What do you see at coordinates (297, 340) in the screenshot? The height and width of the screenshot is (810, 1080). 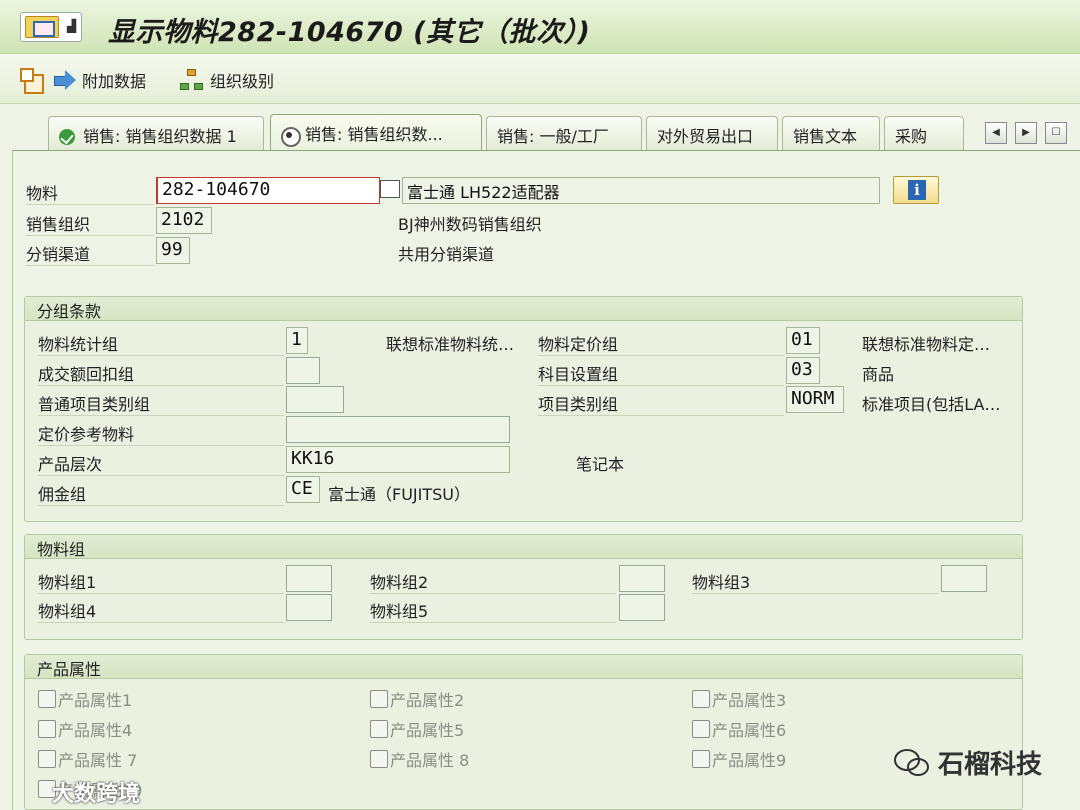 I see `mat-stat-group-field: 1` at bounding box center [297, 340].